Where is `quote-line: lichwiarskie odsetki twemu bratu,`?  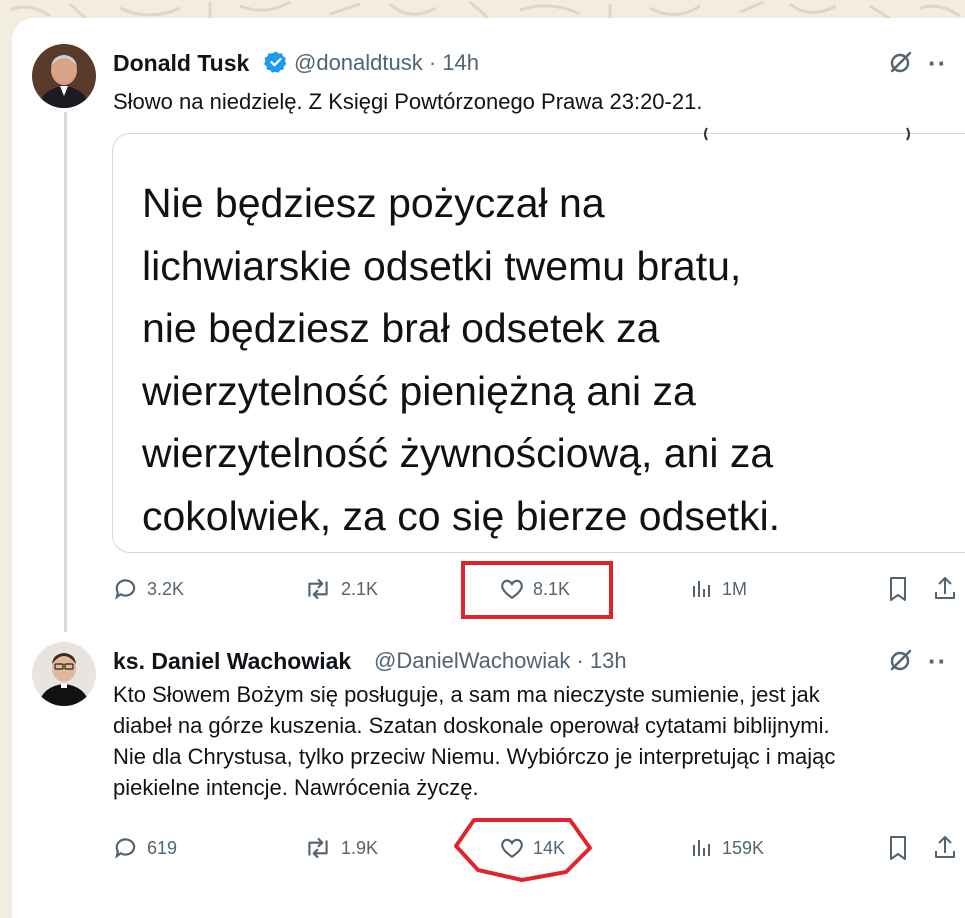 quote-line: lichwiarskie odsetki twemu bratu, is located at coordinates (442, 265).